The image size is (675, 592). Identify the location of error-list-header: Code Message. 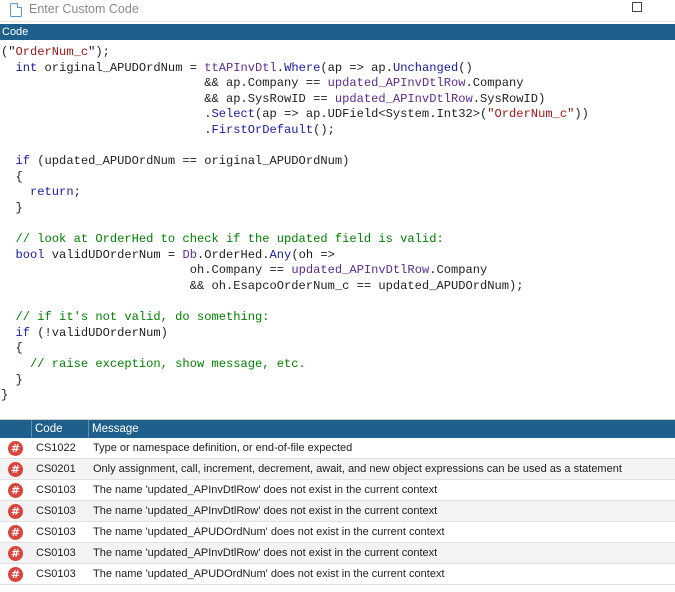
(337, 429).